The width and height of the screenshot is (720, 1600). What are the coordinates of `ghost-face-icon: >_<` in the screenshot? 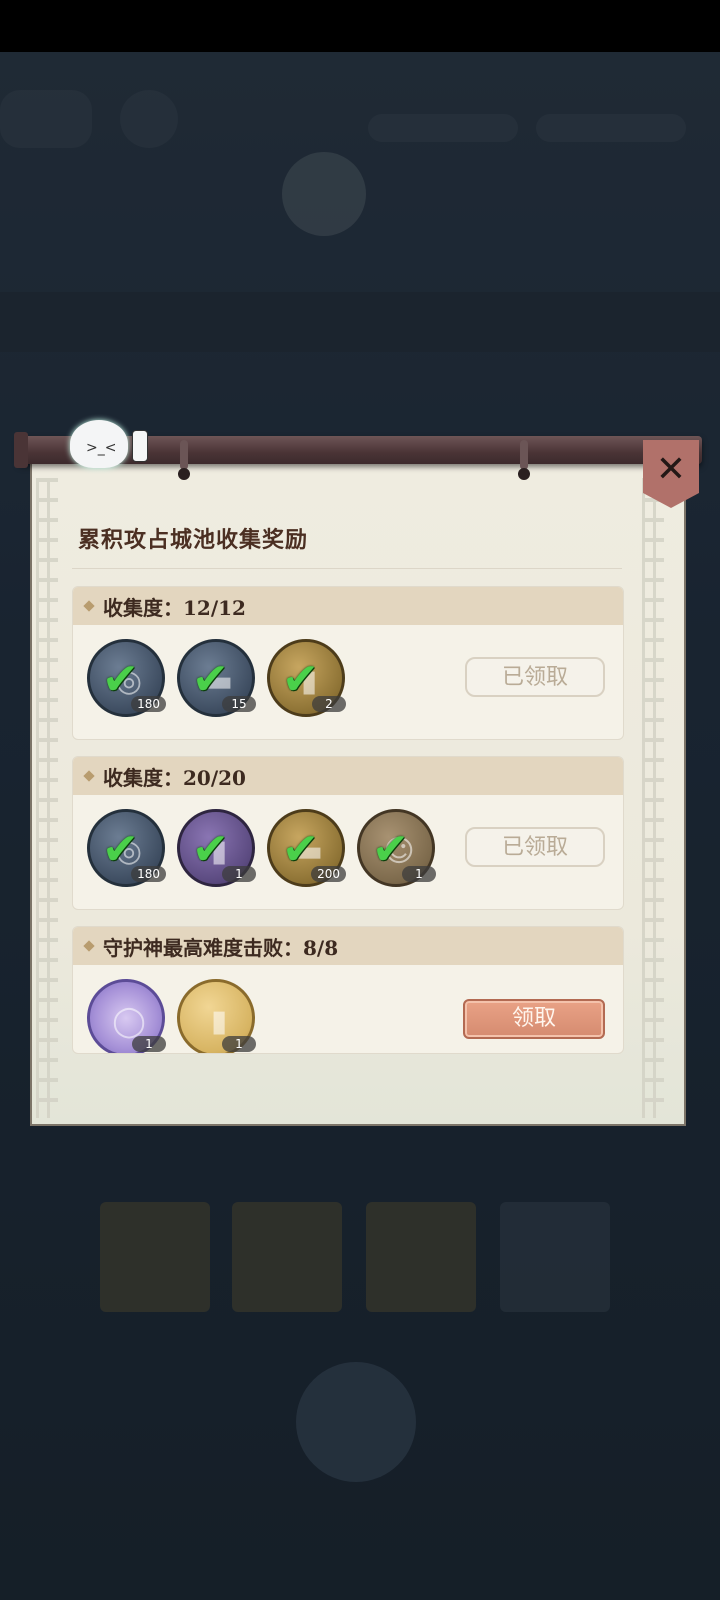 It's located at (101, 448).